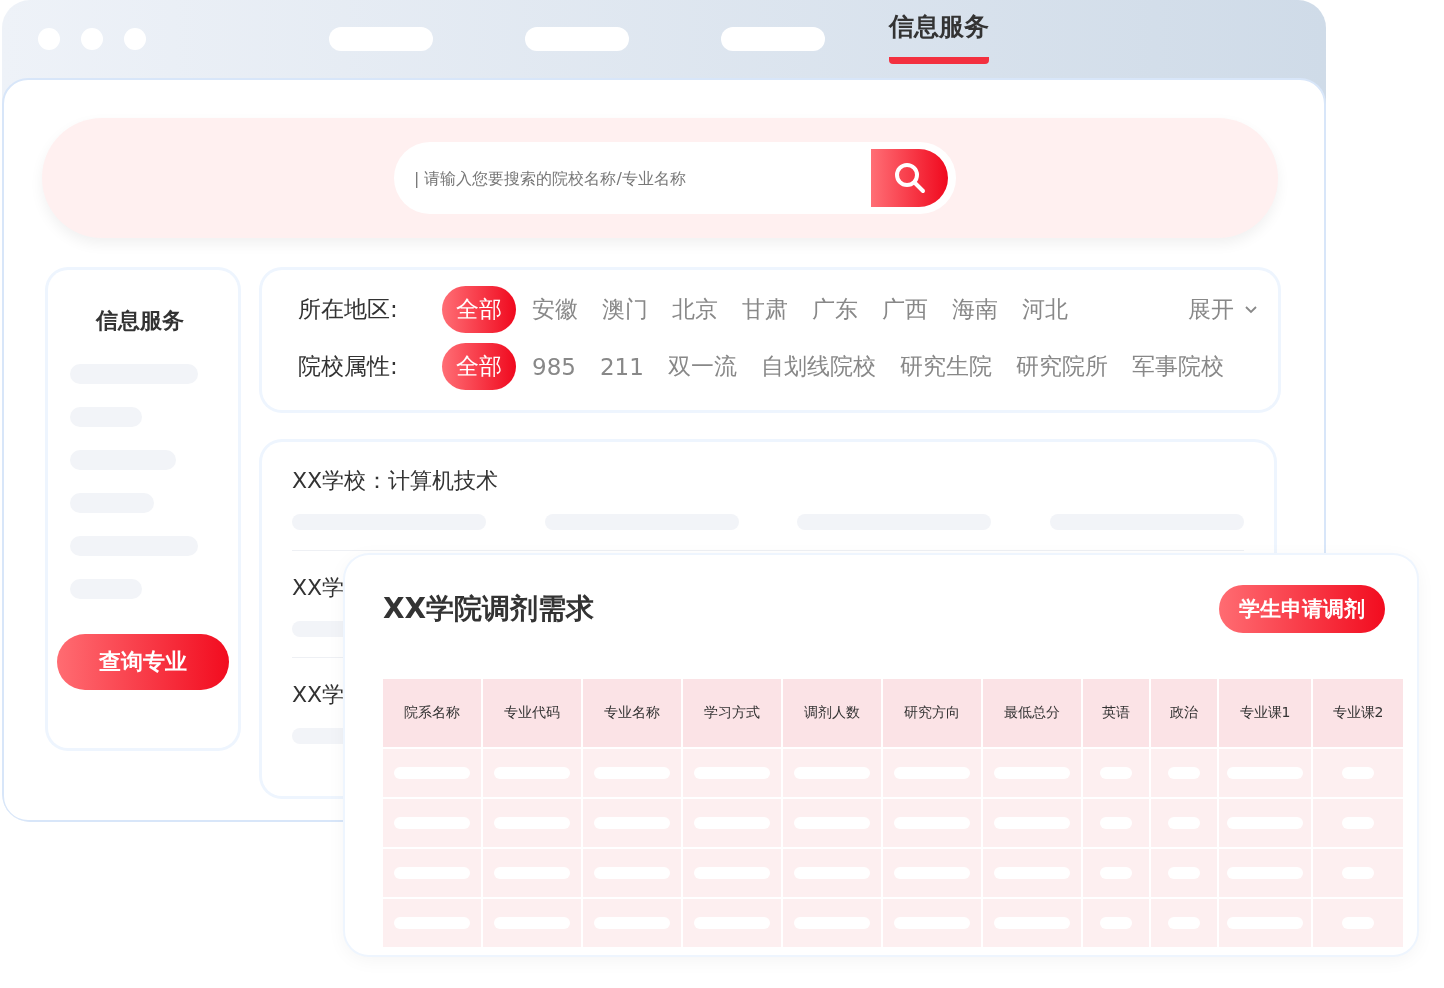 The height and width of the screenshot is (988, 1444). What do you see at coordinates (489, 609) in the screenshot?
I see `panel-title: XX学院调剂需求` at bounding box center [489, 609].